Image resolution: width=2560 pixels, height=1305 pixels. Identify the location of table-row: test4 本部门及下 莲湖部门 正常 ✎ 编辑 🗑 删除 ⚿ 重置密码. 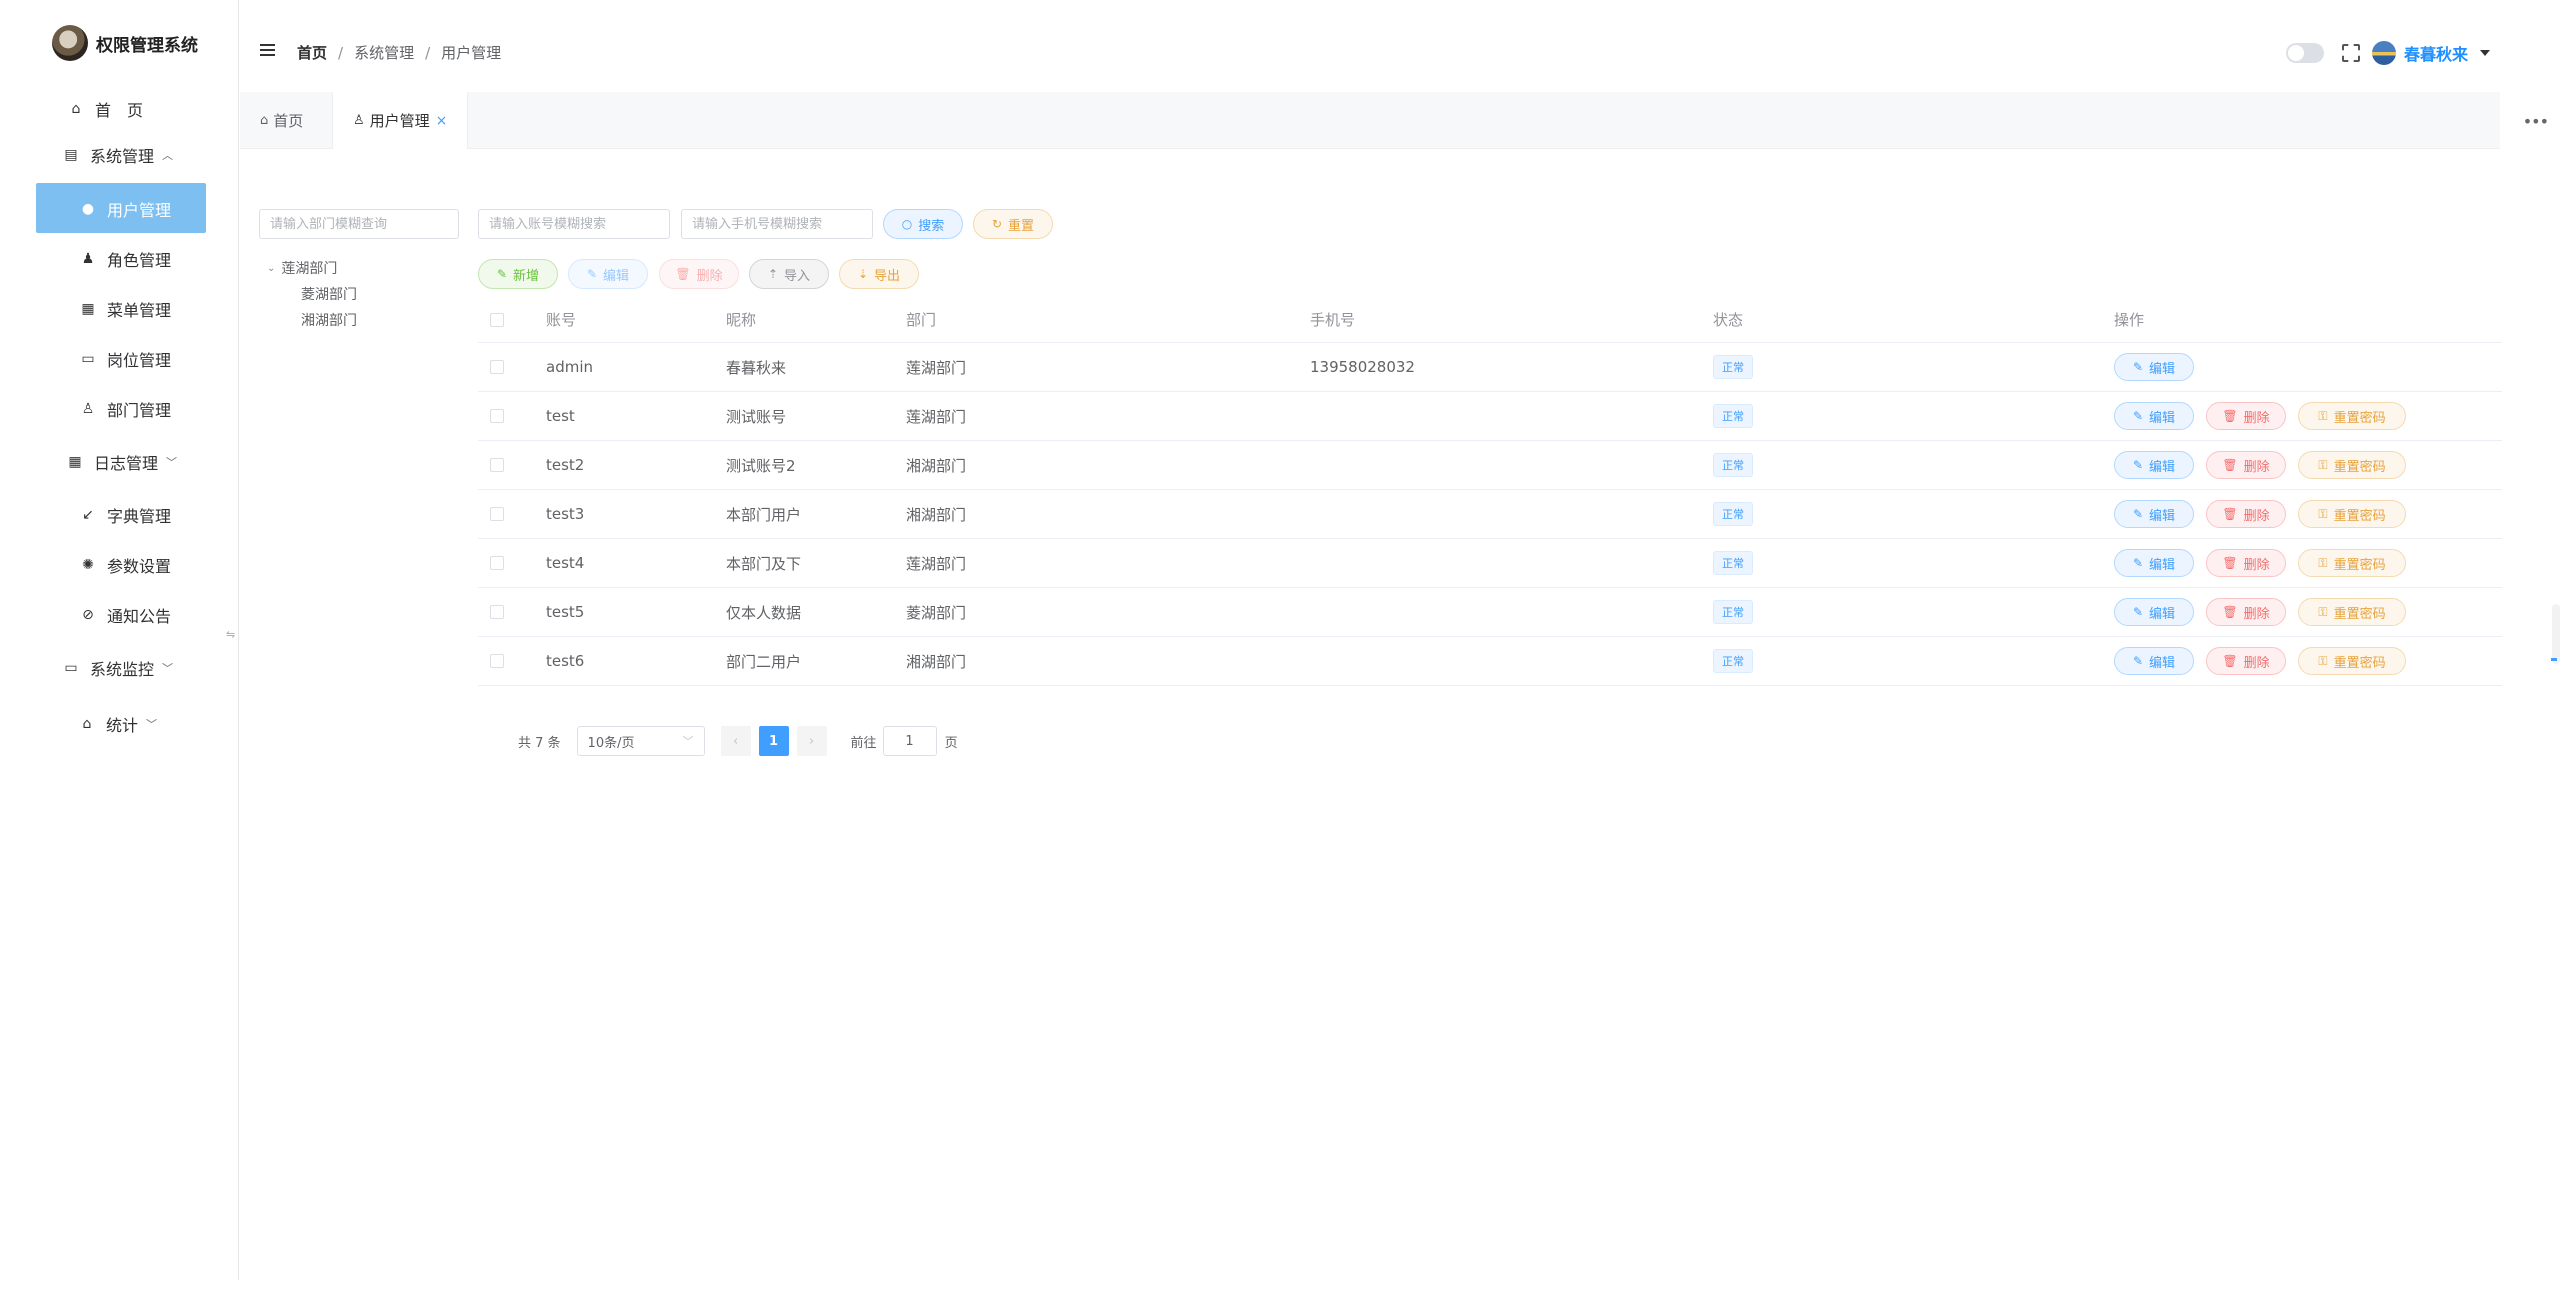
(1490, 563).